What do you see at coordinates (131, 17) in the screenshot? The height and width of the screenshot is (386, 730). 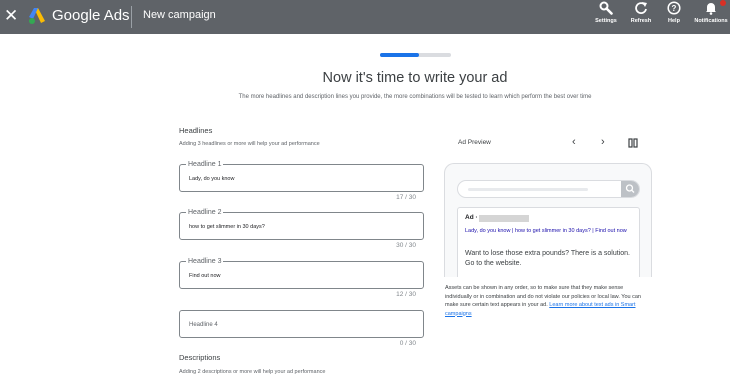 I see `header-divider` at bounding box center [131, 17].